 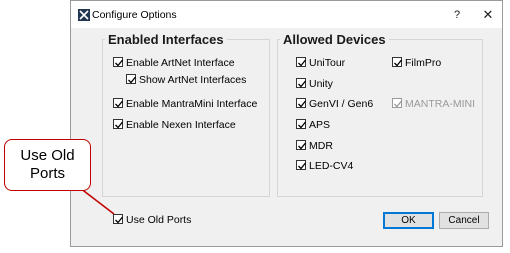 I want to click on window-title: Configure Options, so click(x=134, y=15).